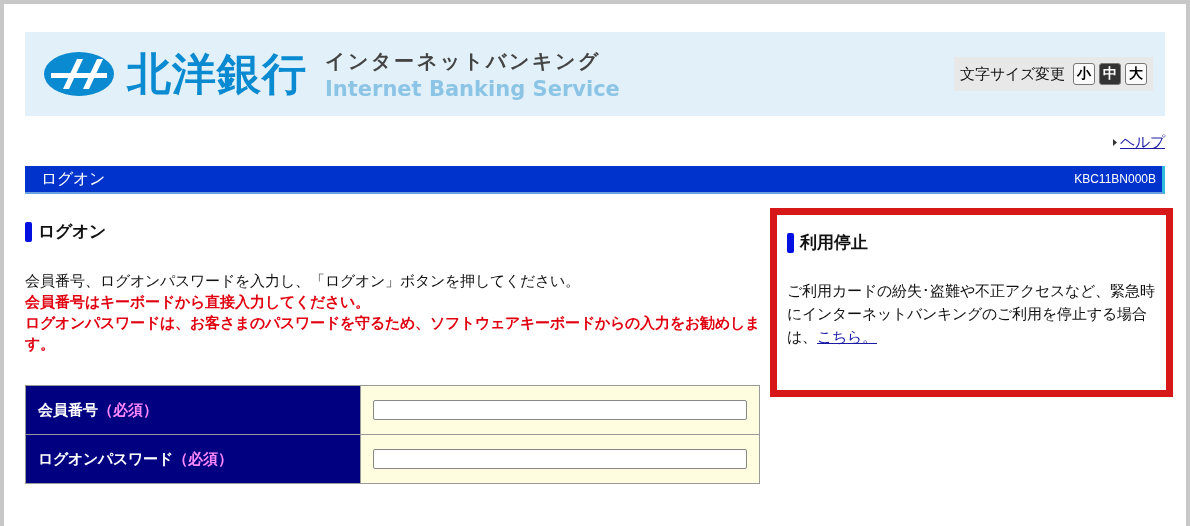  What do you see at coordinates (1136, 74) in the screenshot?
I see `font-size-button: 大` at bounding box center [1136, 74].